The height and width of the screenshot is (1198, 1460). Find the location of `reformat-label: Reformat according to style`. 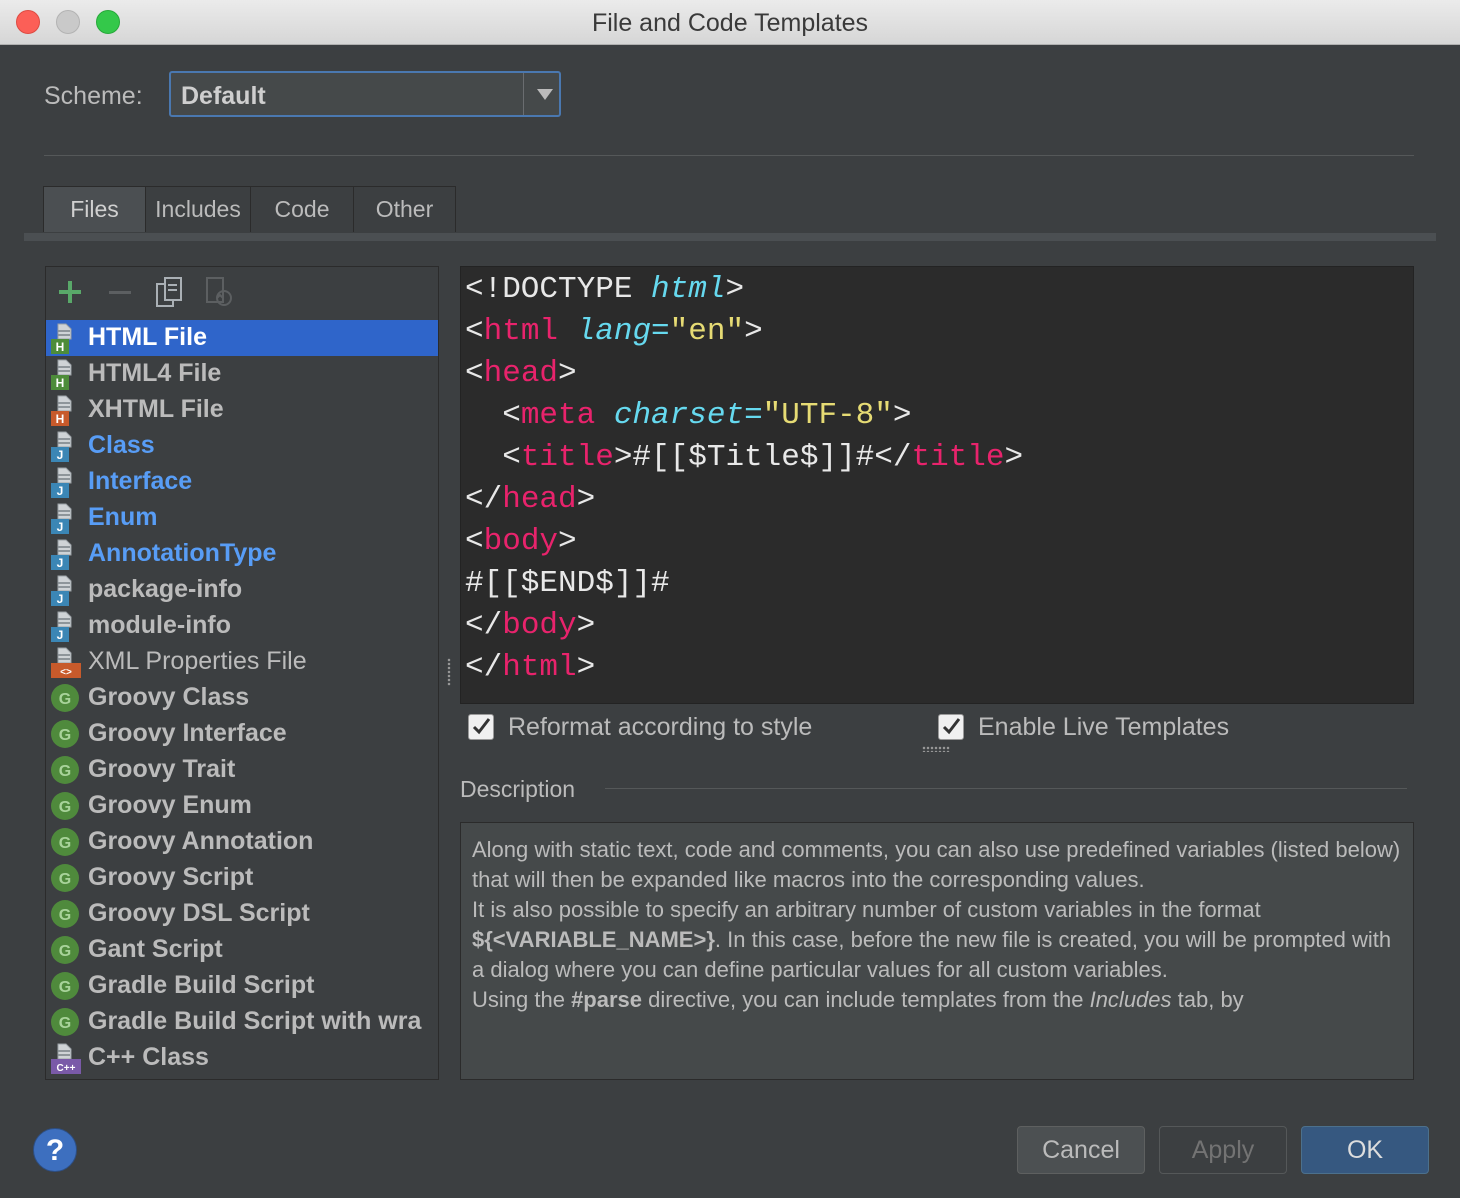

reformat-label: Reformat according to style is located at coordinates (660, 727).